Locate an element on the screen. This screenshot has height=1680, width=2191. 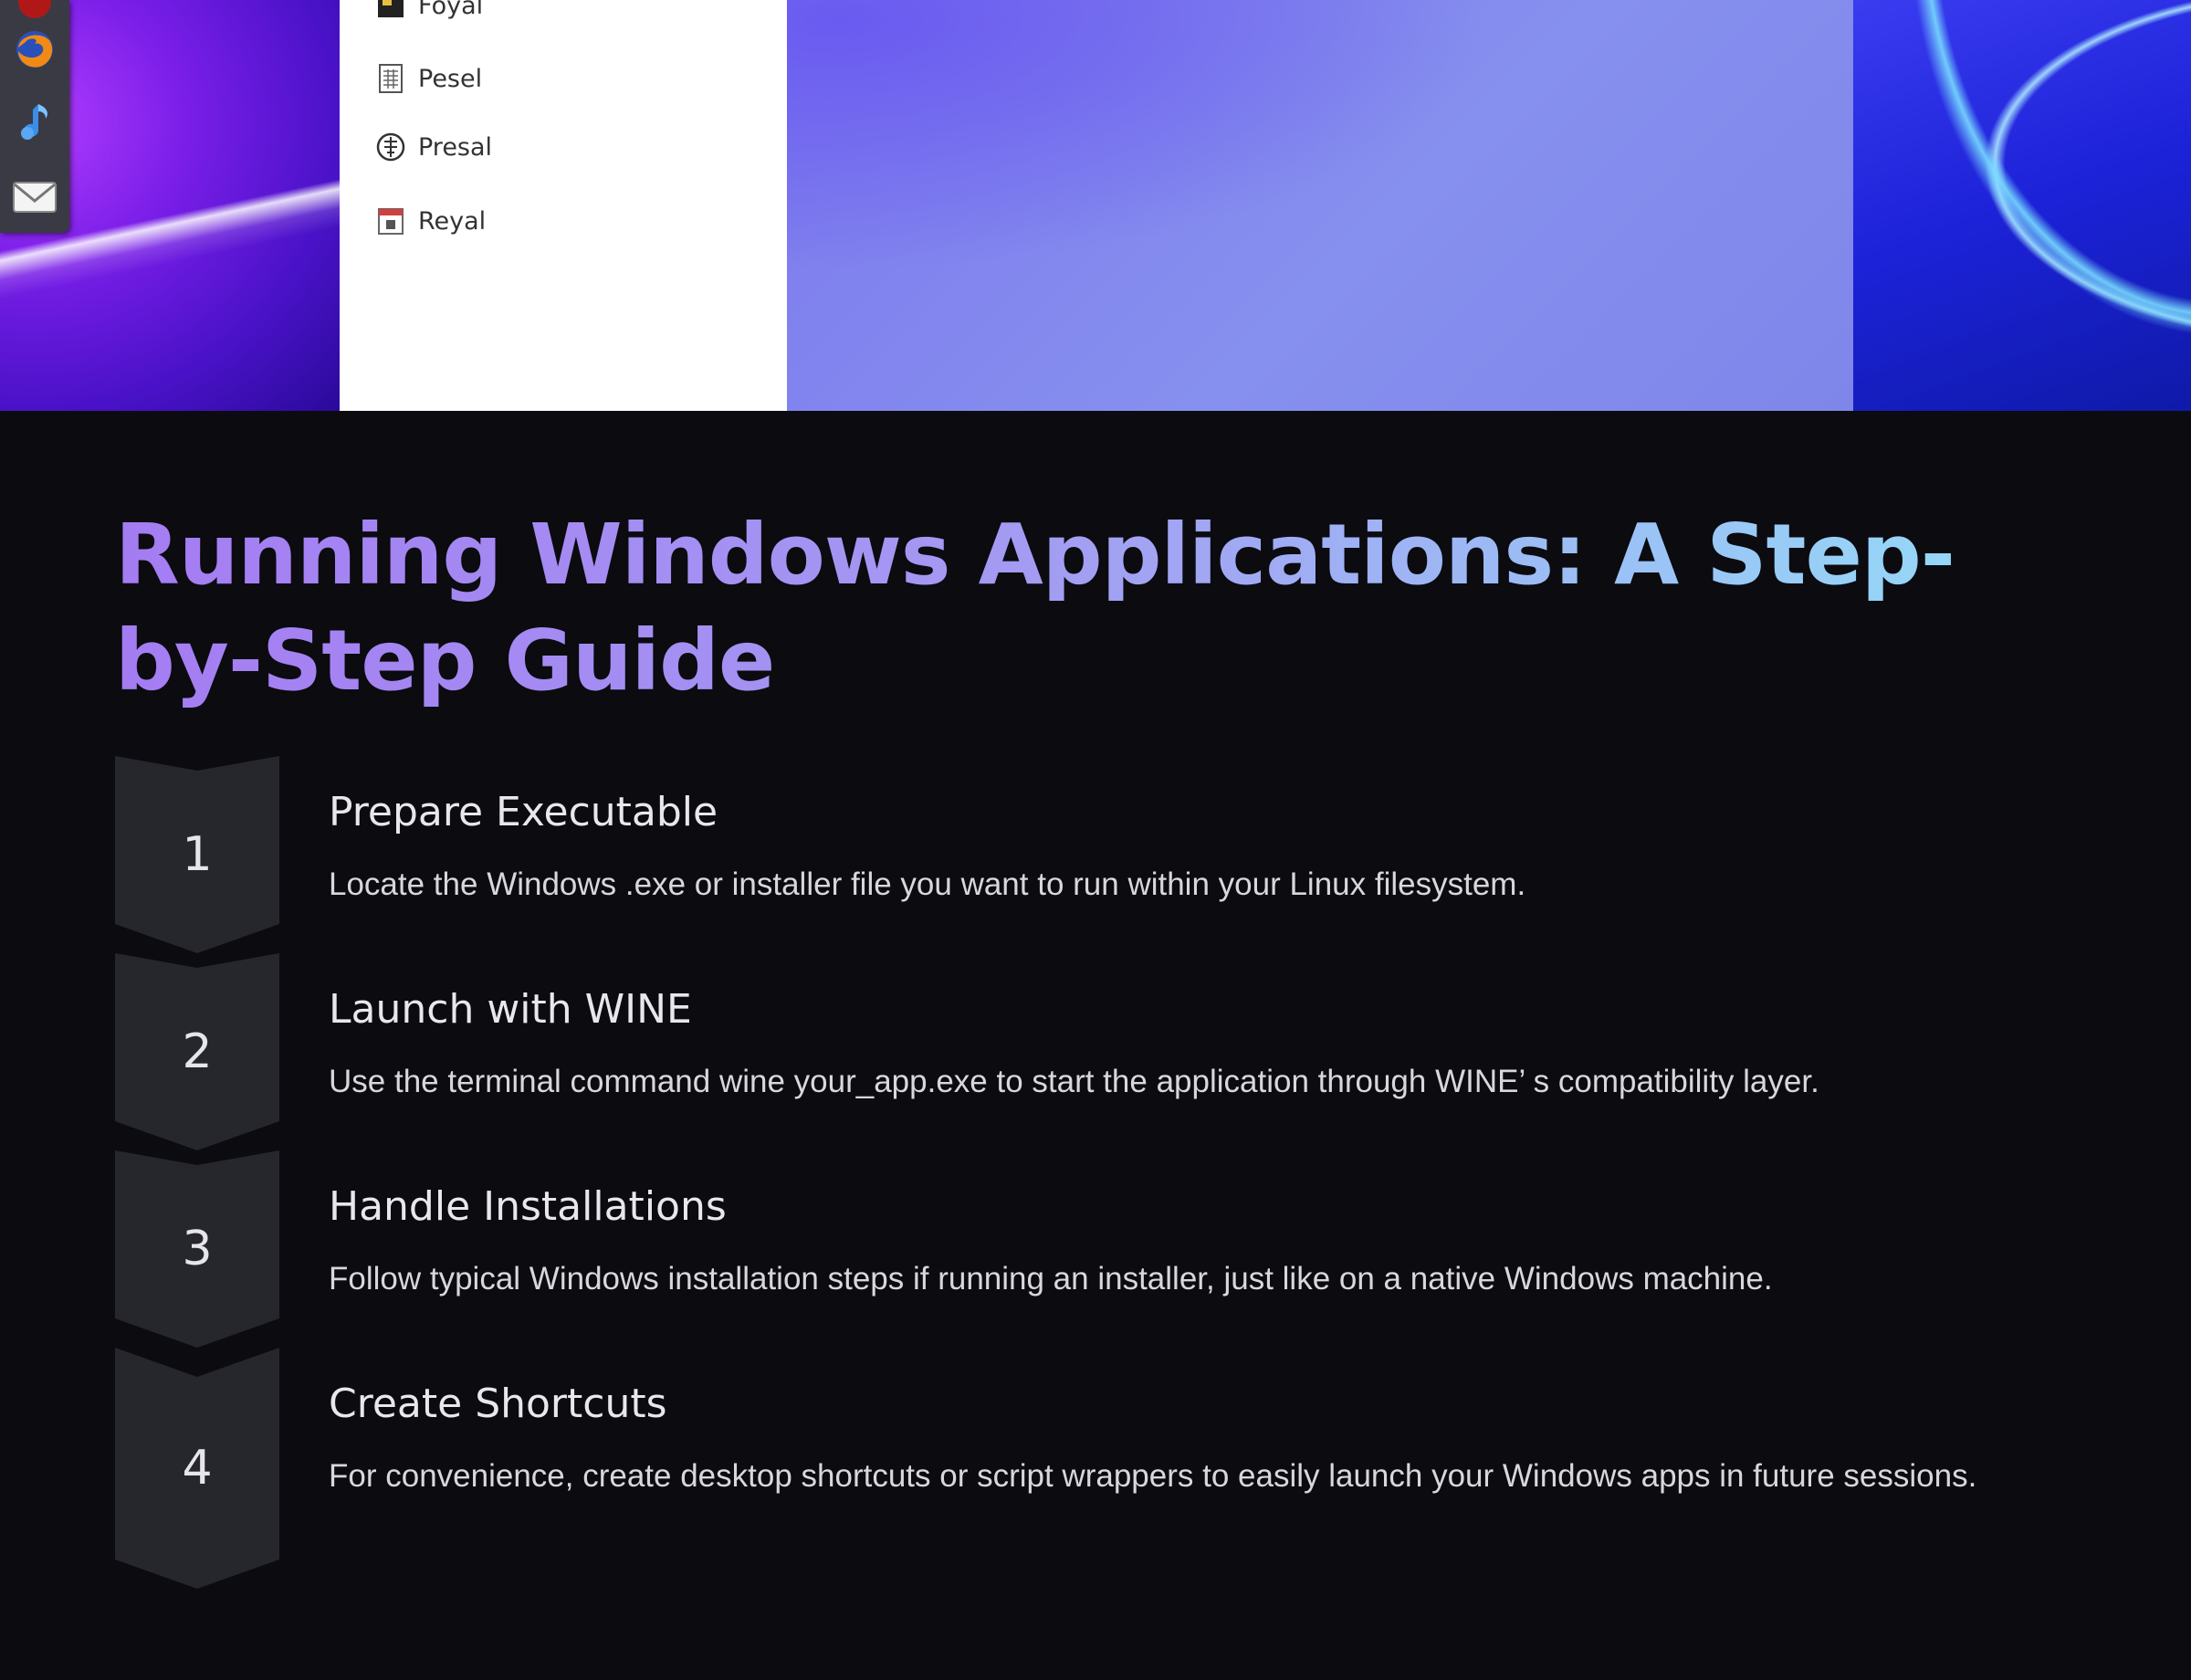
file-item: Presal is located at coordinates (434, 147).